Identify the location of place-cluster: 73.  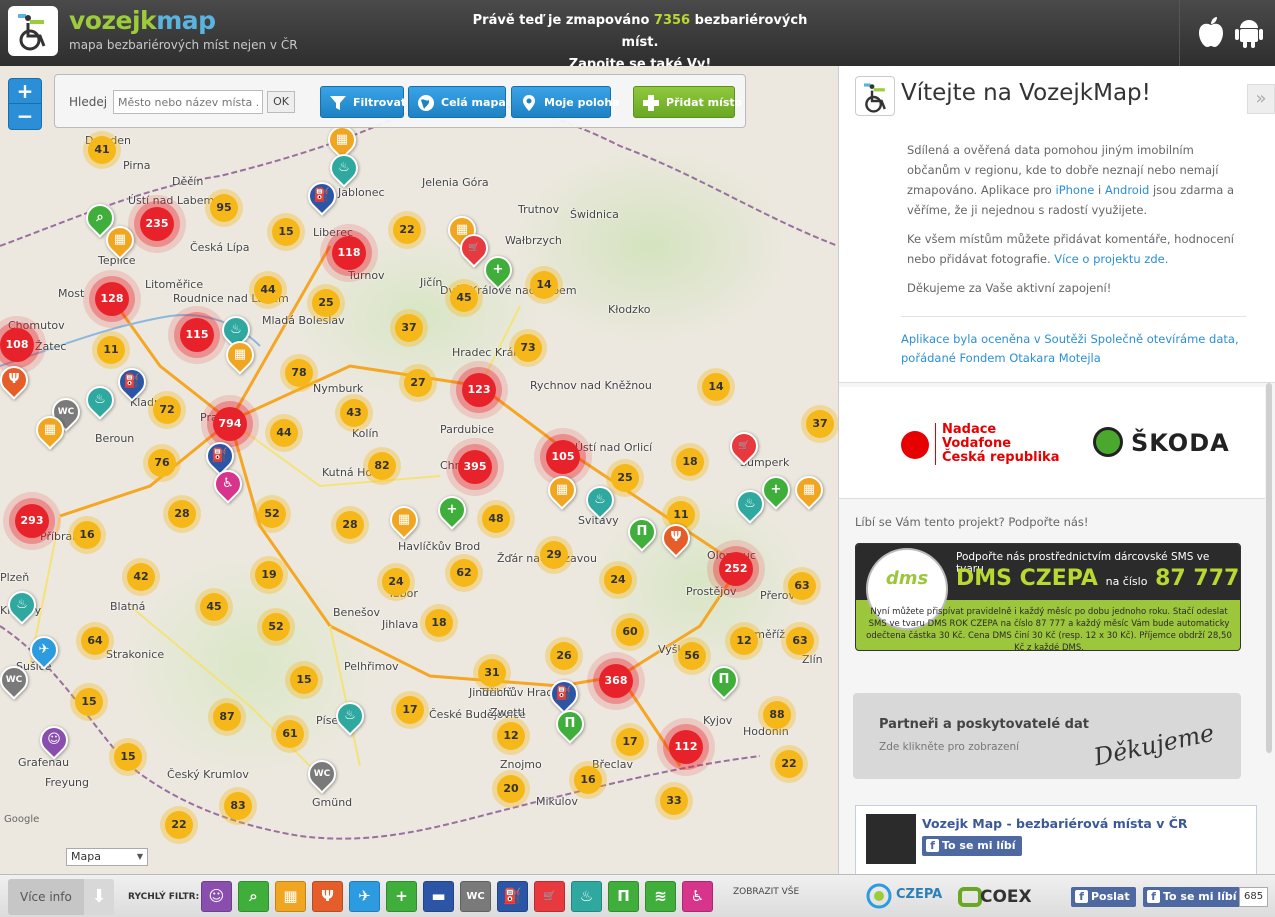
(528, 348).